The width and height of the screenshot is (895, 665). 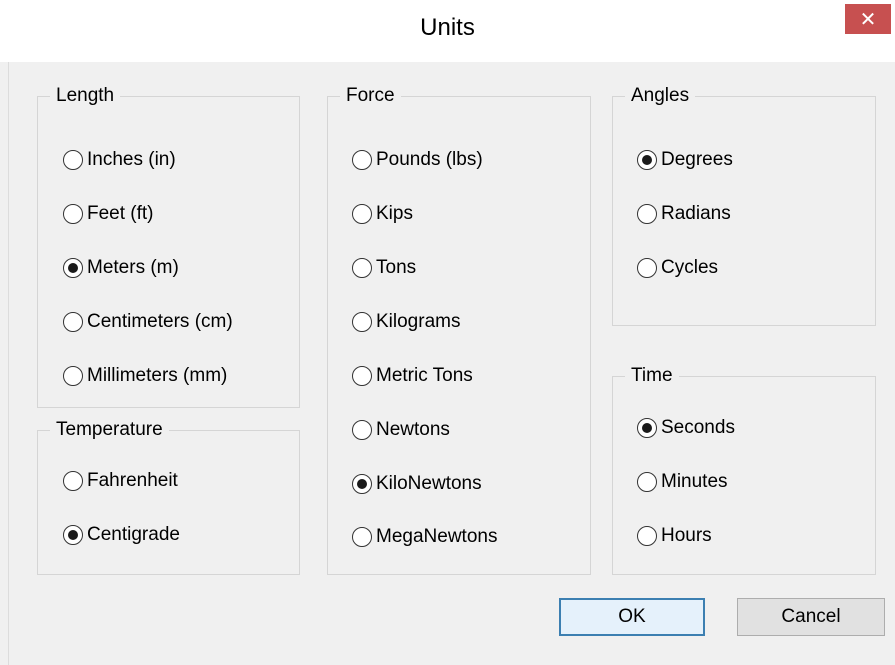 What do you see at coordinates (160, 321) in the screenshot?
I see `radio-label: Centimeters (cm)` at bounding box center [160, 321].